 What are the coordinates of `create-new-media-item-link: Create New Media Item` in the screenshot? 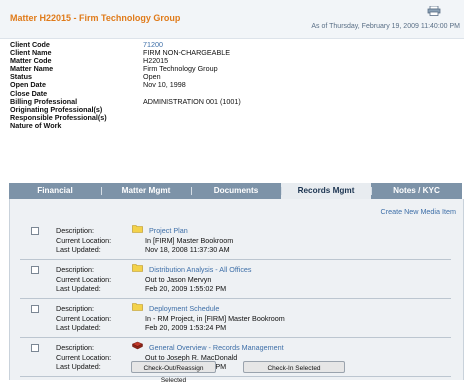 It's located at (419, 211).